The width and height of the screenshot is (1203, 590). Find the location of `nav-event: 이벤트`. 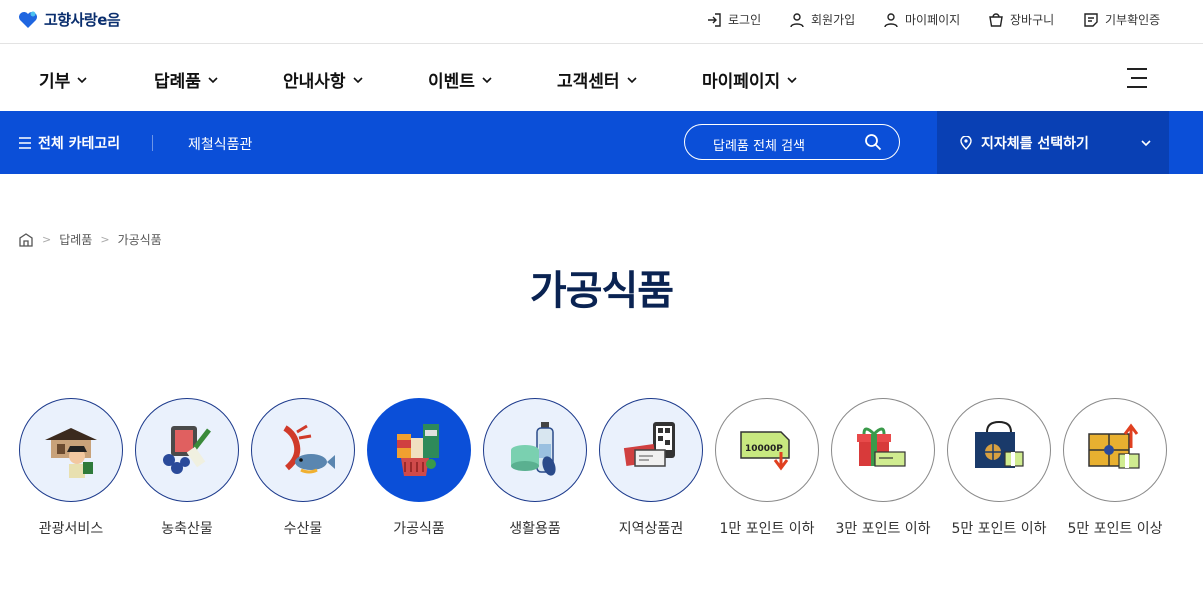

nav-event: 이벤트 is located at coordinates (460, 79).